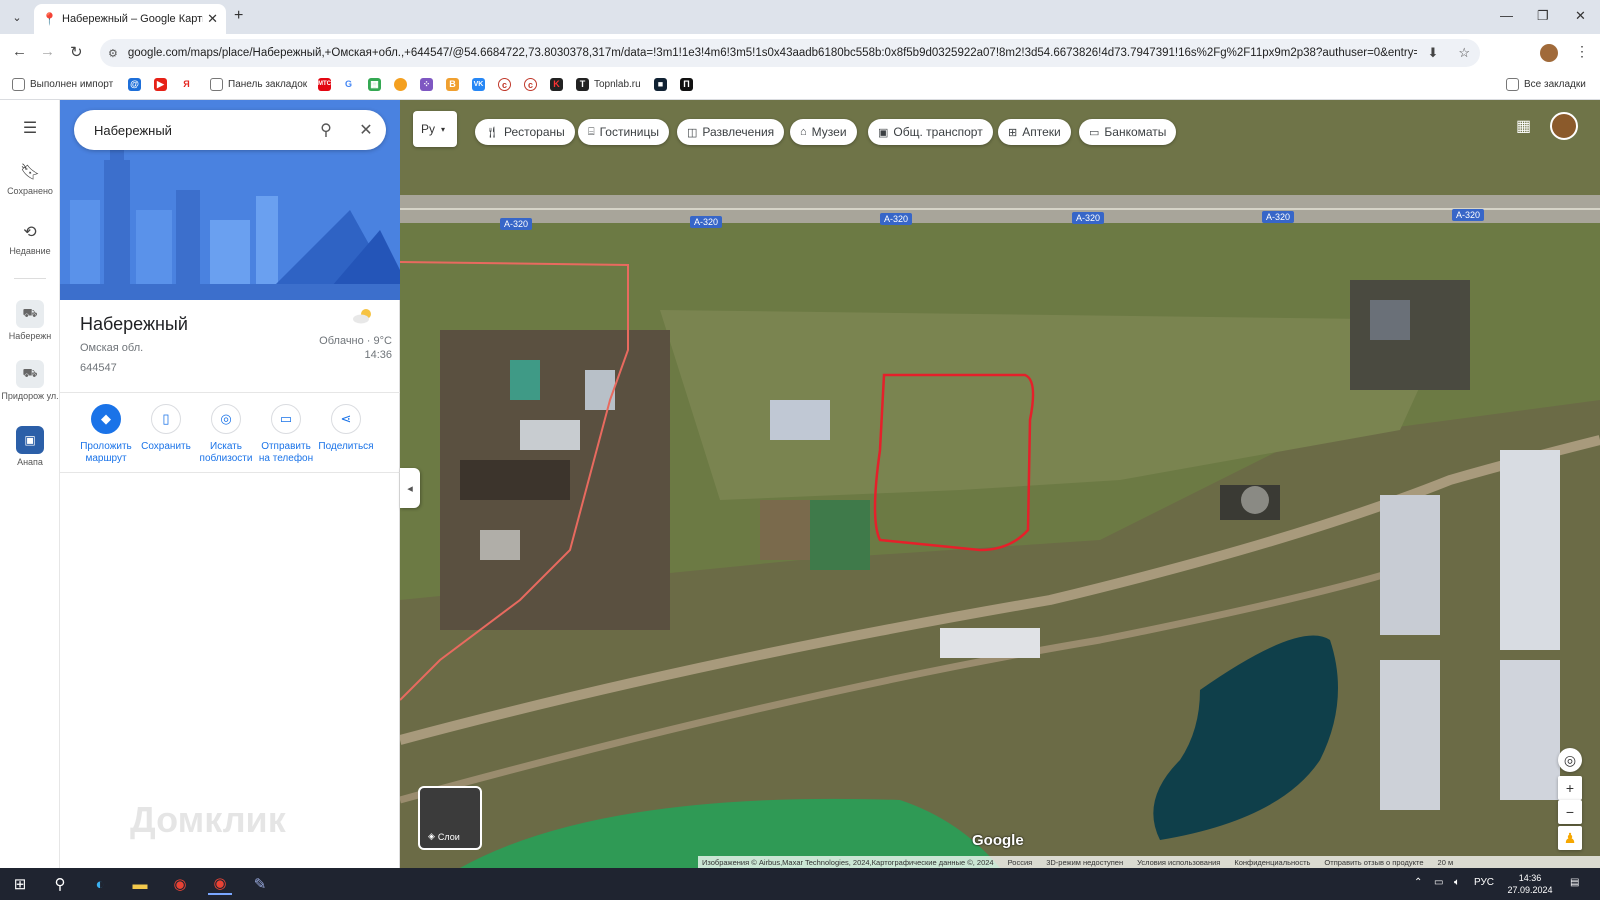 The image size is (1600, 900). I want to click on tab-close-icon: ✕, so click(212, 19).